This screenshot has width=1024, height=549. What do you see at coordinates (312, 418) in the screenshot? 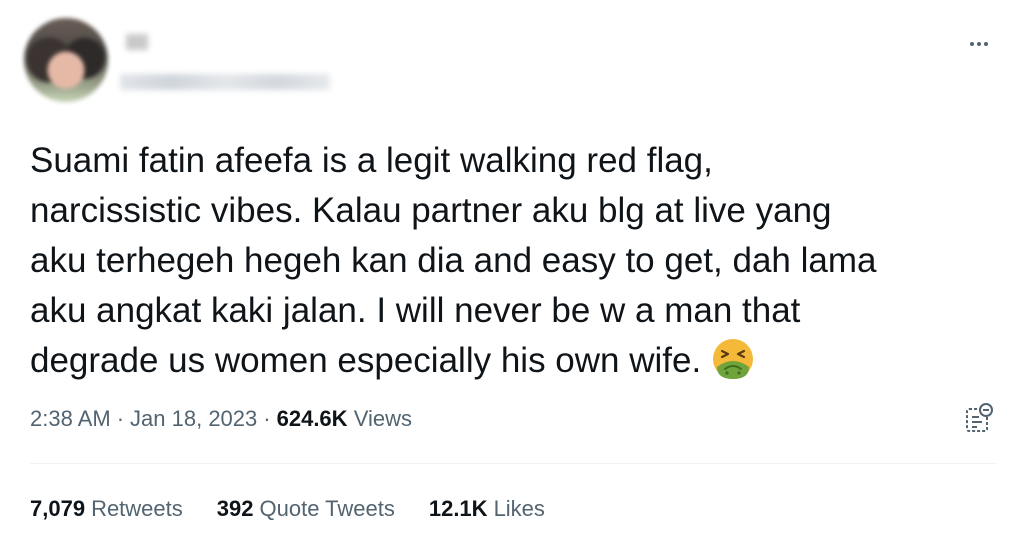
I see `views-count: 624.6K` at bounding box center [312, 418].